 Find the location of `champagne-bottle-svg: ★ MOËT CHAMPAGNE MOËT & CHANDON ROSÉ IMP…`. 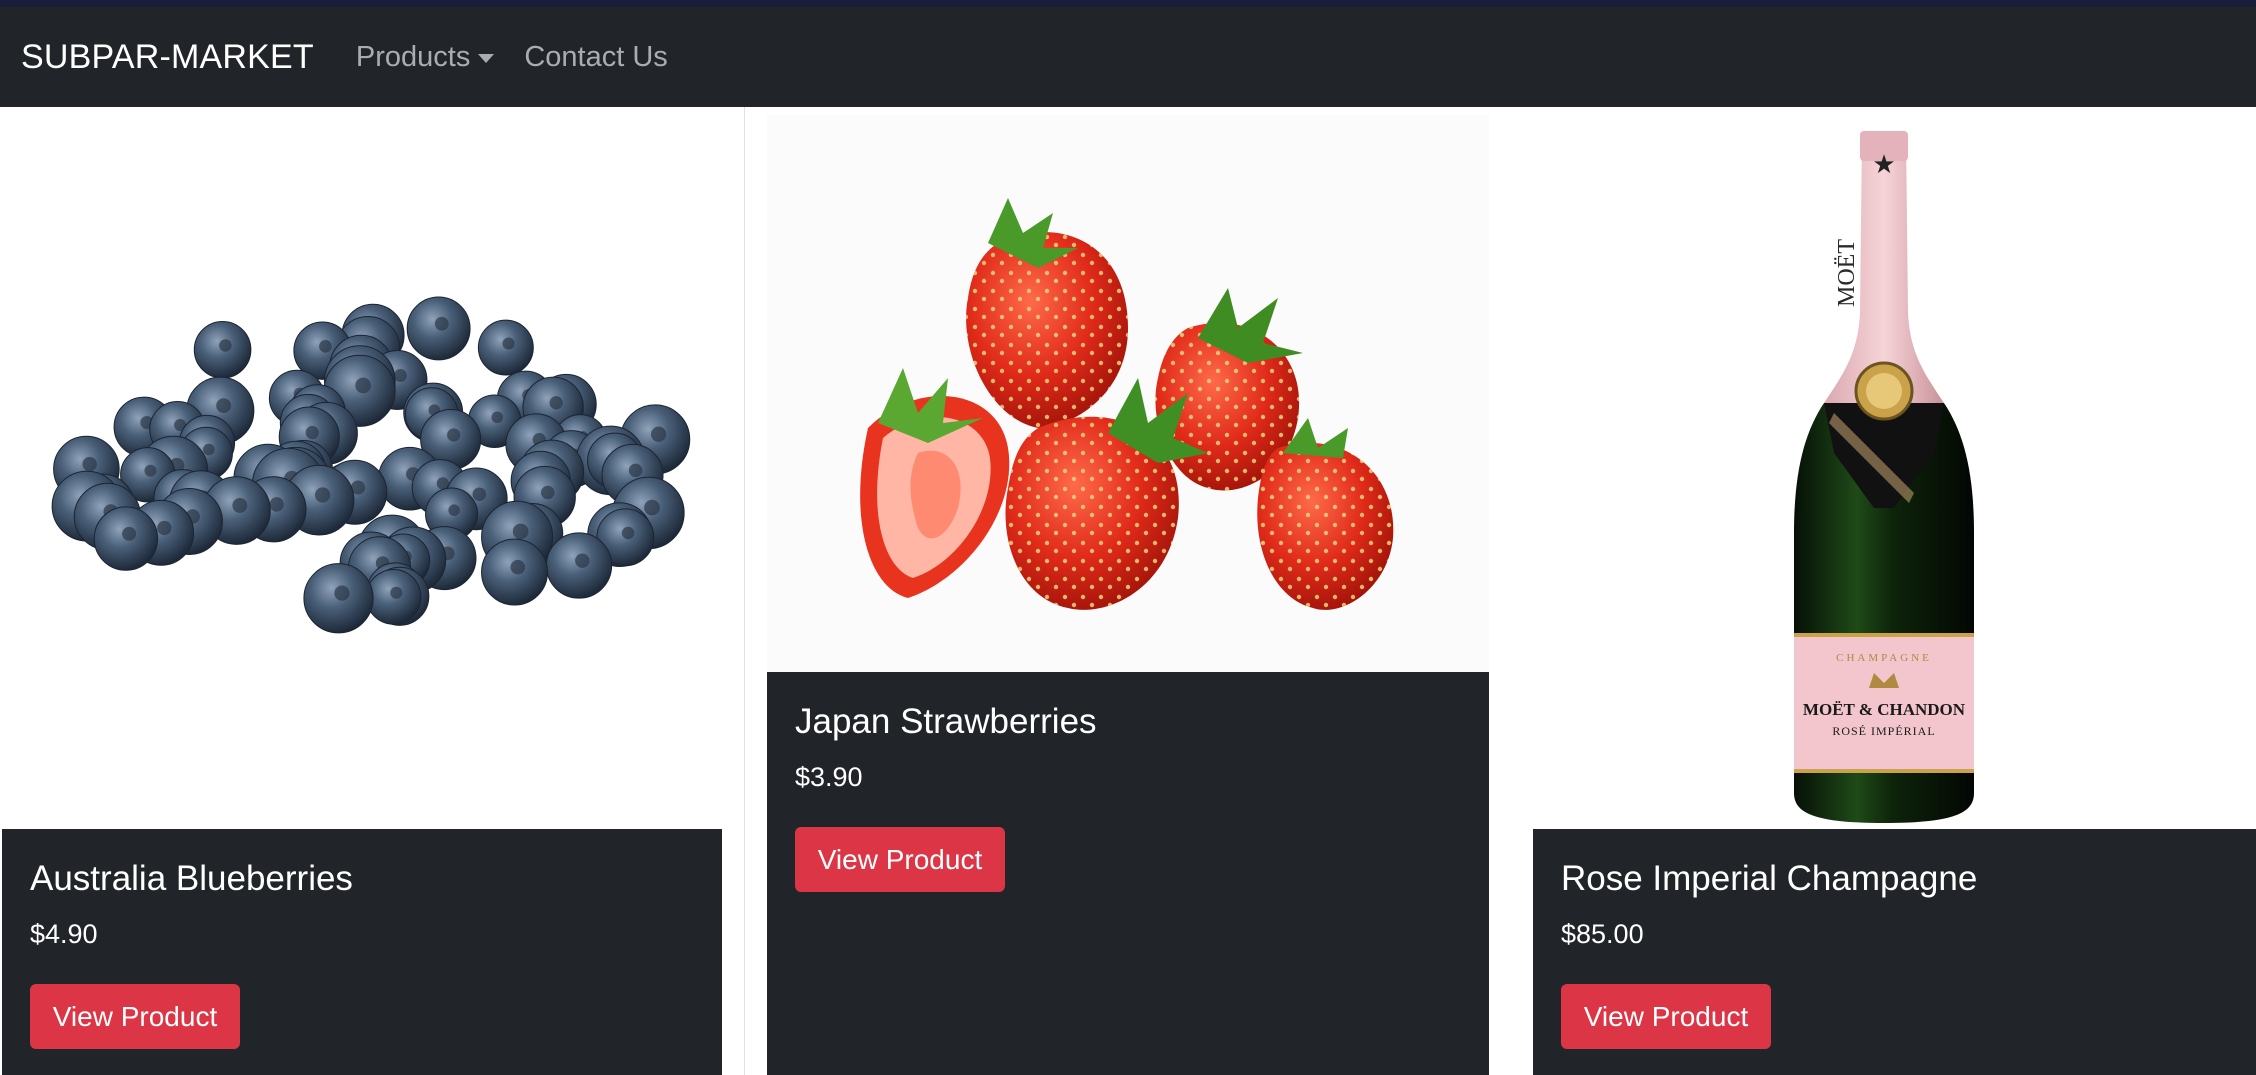

champagne-bottle-svg: ★ MOËT CHAMPAGNE MOËT & CHANDON ROSÉ IMP… is located at coordinates (1883, 477).